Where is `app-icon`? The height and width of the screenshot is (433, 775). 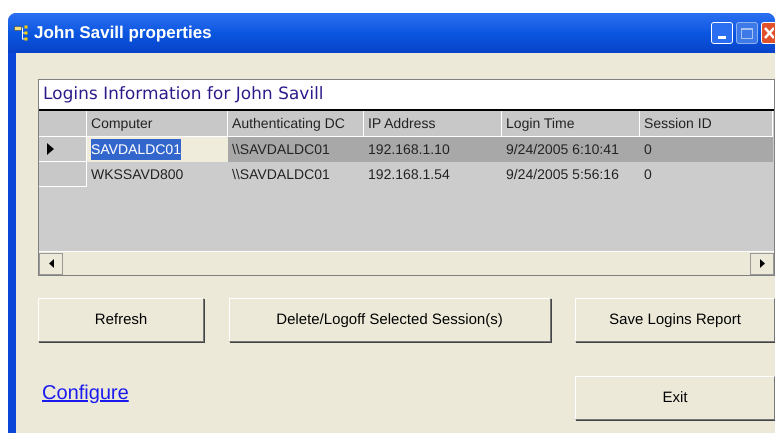 app-icon is located at coordinates (21, 33).